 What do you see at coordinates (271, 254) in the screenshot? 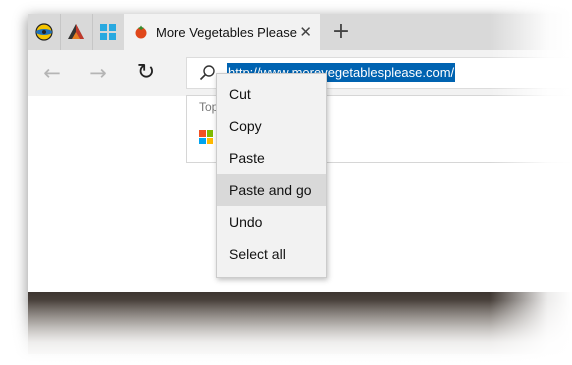
I see `menu-item-select-all: Select all` at bounding box center [271, 254].